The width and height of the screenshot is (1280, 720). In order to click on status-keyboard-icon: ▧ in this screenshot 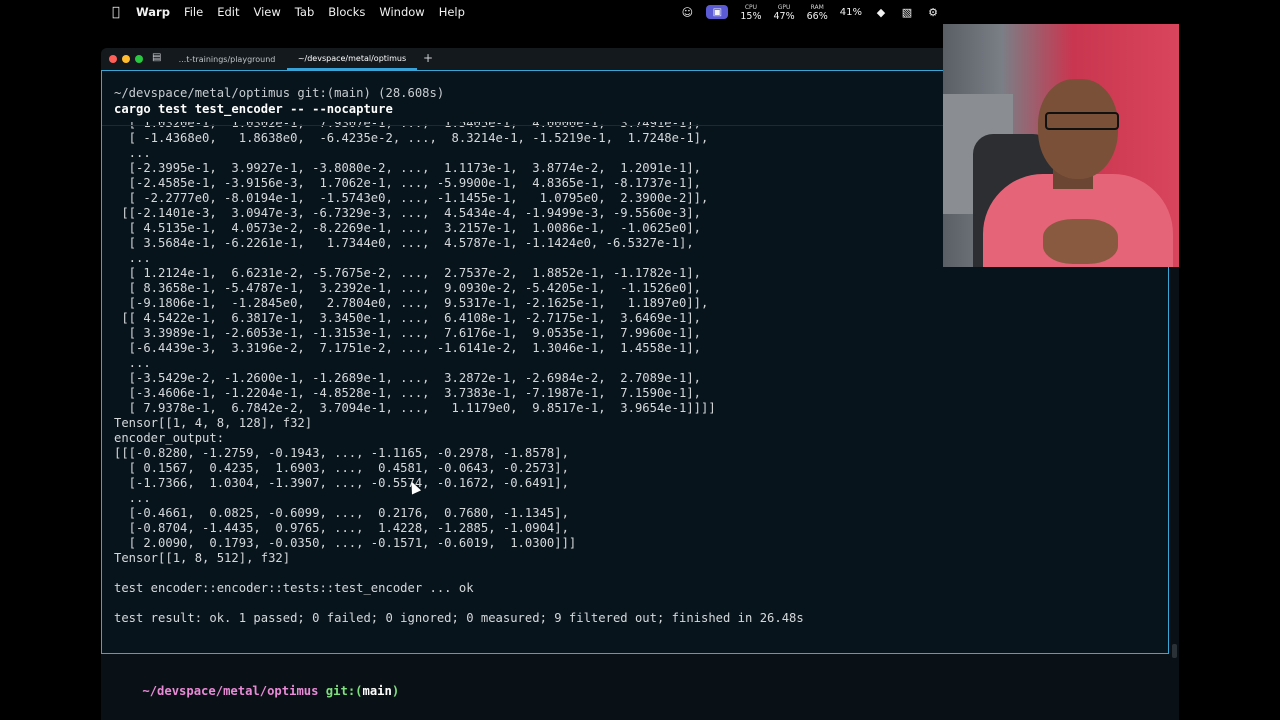, I will do `click(907, 12)`.